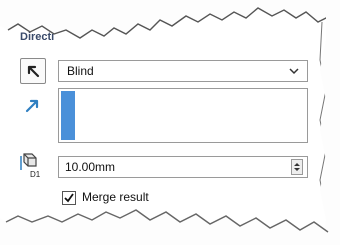 Image resolution: width=340 pixels, height=245 pixels. Describe the element at coordinates (294, 71) in the screenshot. I see `chevron-down-icon` at that location.